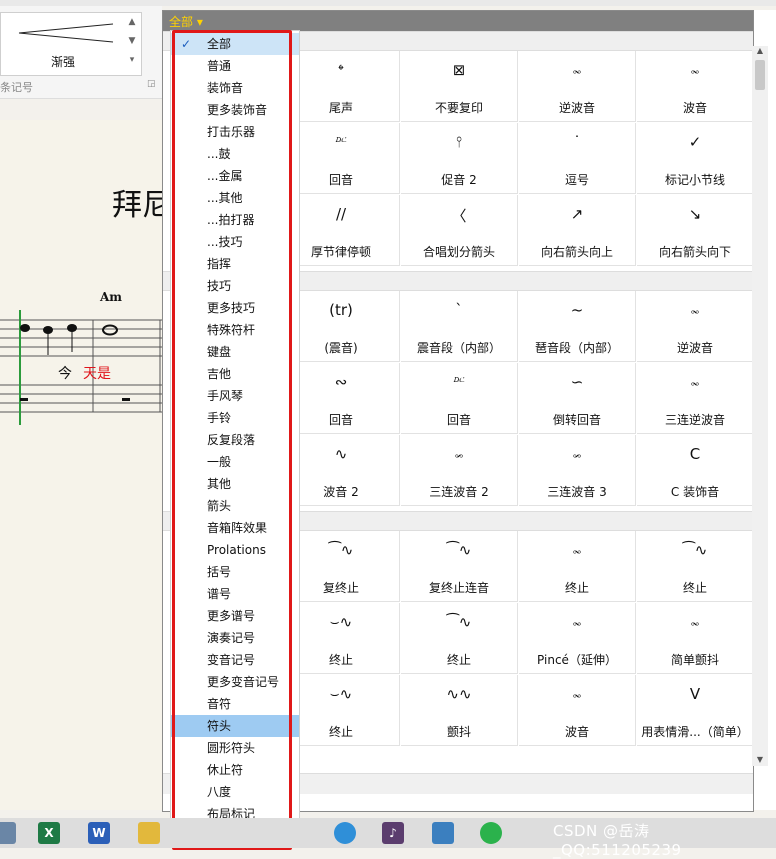 This screenshot has height=859, width=776. Describe the element at coordinates (577, 326) in the screenshot. I see `palette-cell: ~ 琶音段（内部）` at that location.